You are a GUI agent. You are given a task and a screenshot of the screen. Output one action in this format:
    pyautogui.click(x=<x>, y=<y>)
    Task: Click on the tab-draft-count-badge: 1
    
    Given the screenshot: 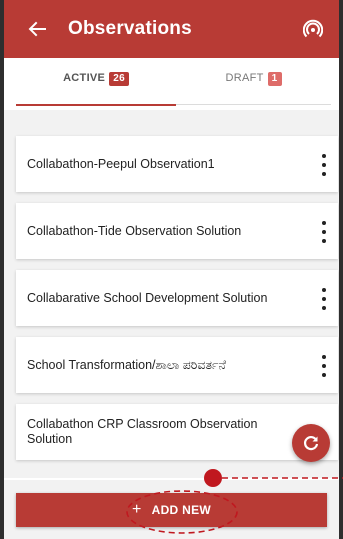 What is the action you would take?
    pyautogui.click(x=274, y=79)
    